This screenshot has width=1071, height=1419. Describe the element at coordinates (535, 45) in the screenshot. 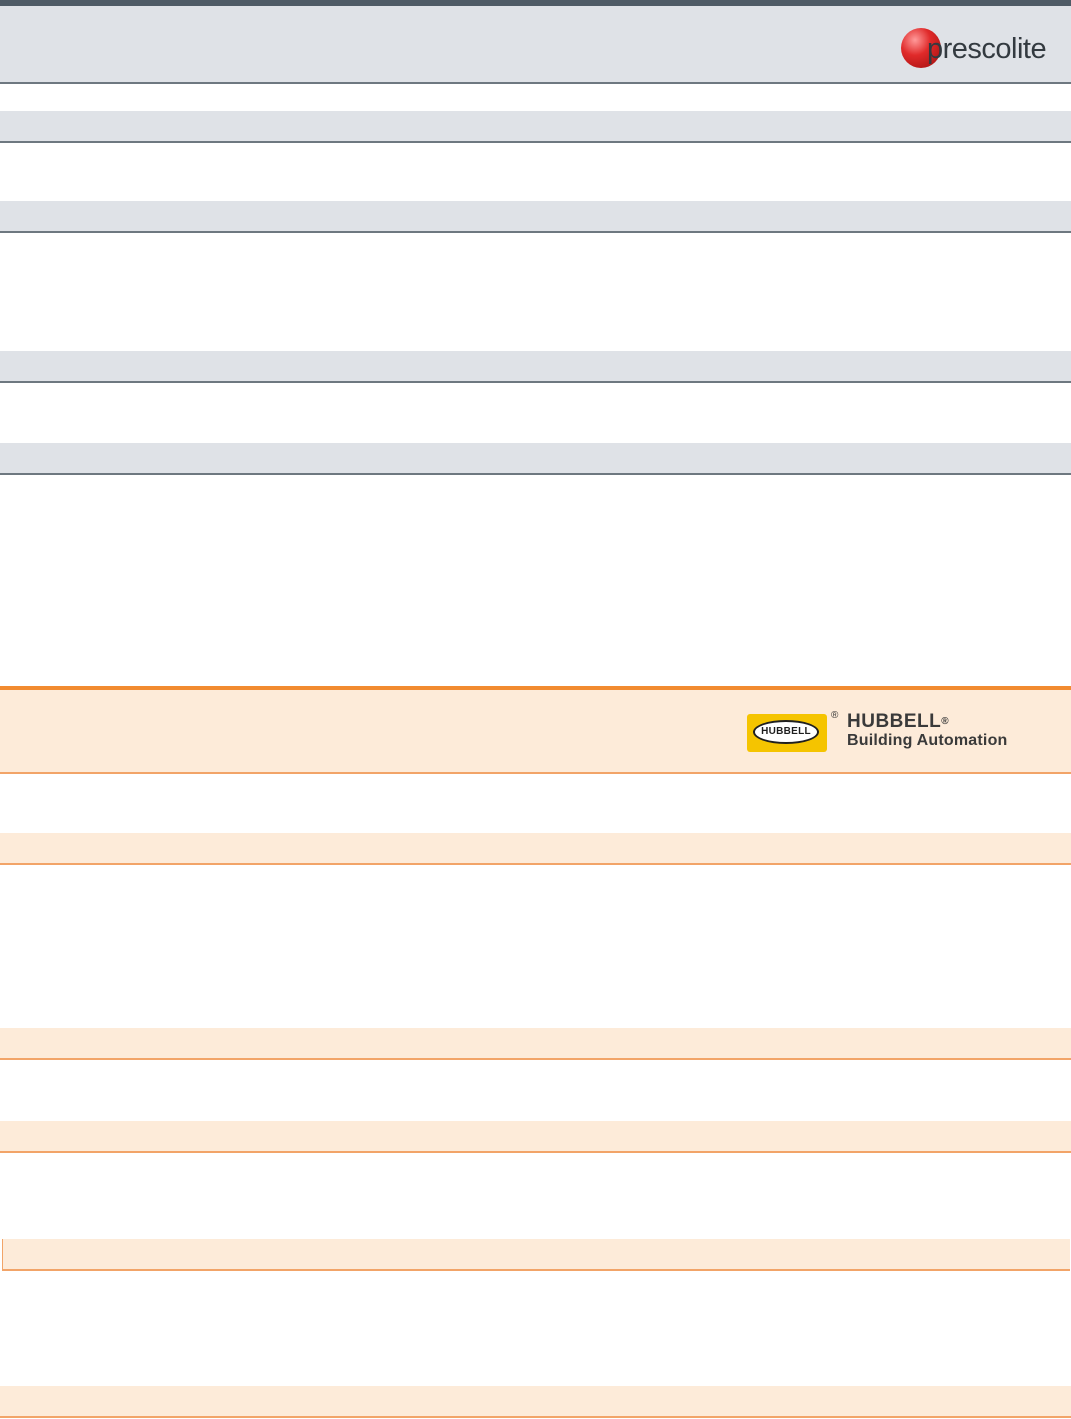

I see `prescolite-header: prescolite` at that location.